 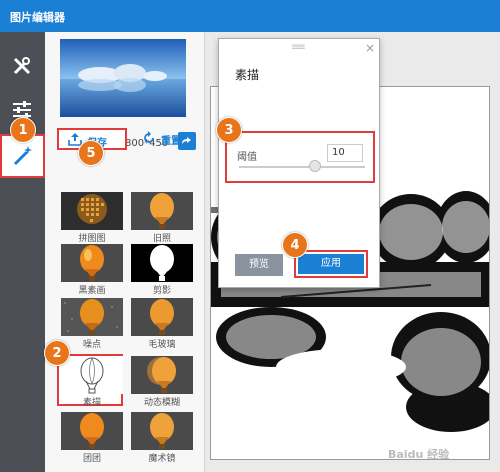 I want to click on effect-item-silhouette: 剪影, so click(x=162, y=270).